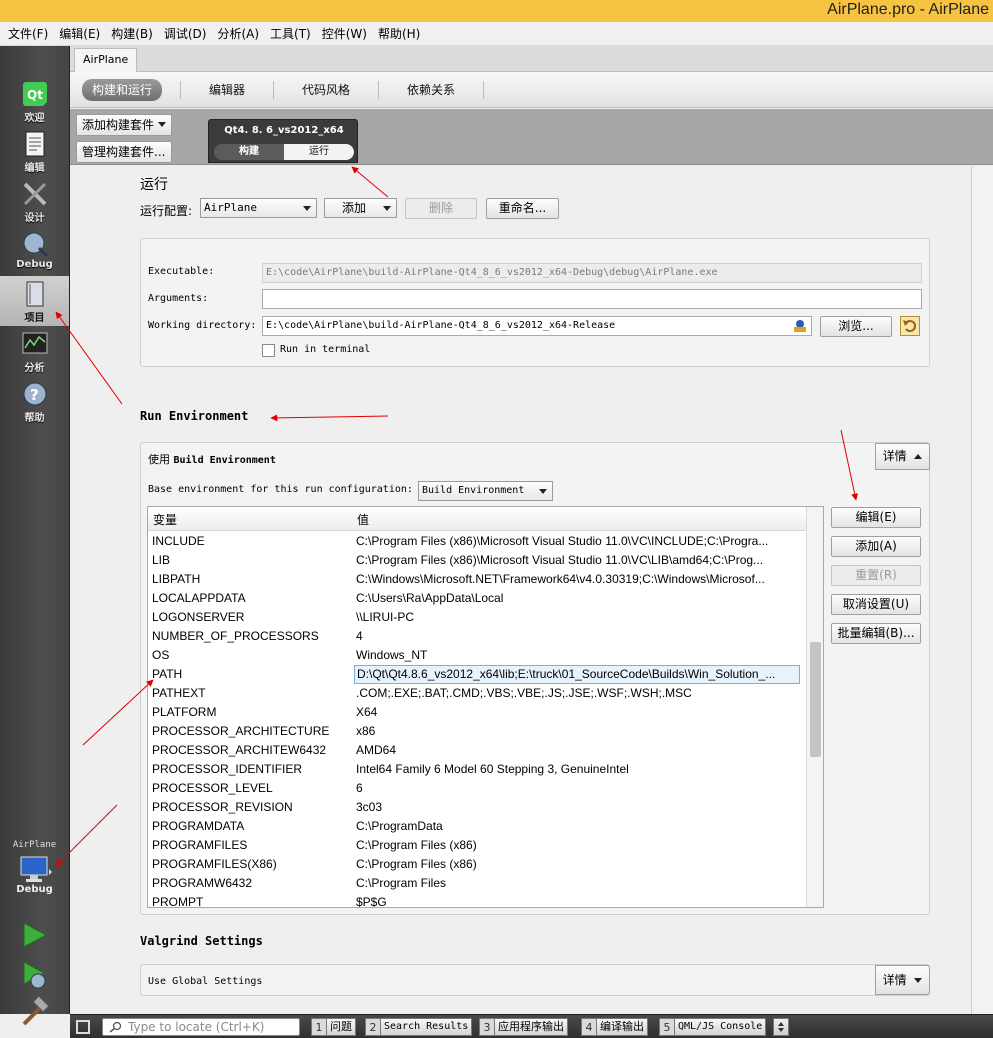 The height and width of the screenshot is (1038, 993). Describe the element at coordinates (34, 845) in the screenshot. I see `kit-project-name: AirPlane` at that location.